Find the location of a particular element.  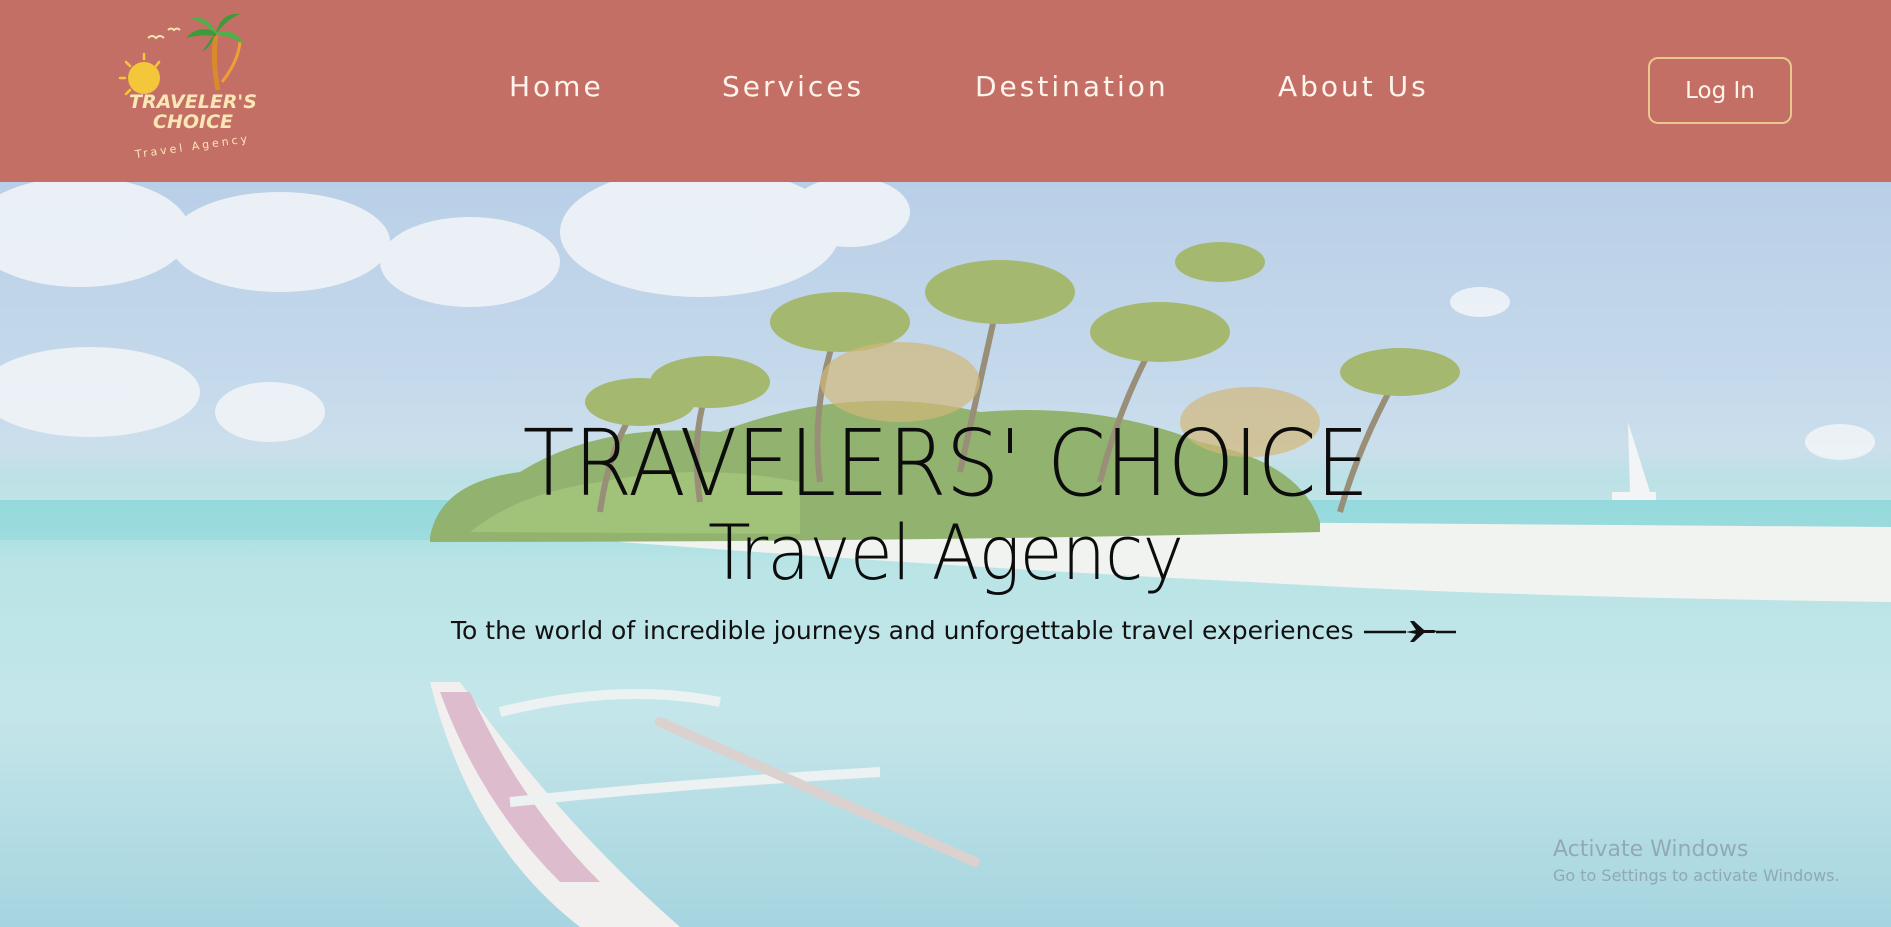

nav-item-services: Services is located at coordinates (793, 86).